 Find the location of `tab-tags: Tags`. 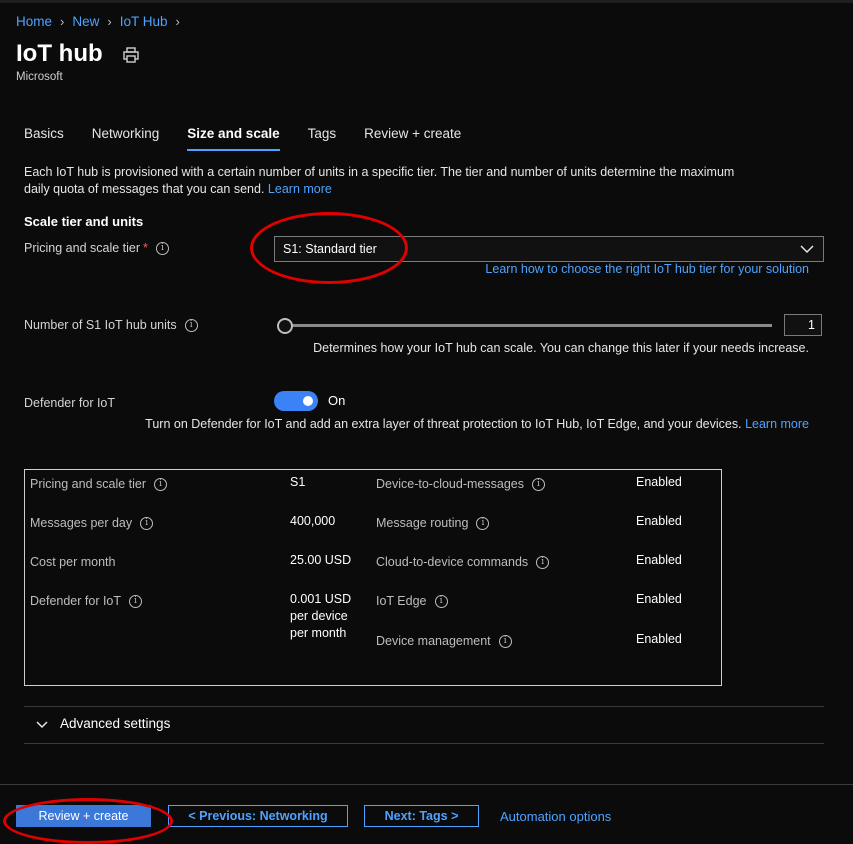

tab-tags: Tags is located at coordinates (322, 138).